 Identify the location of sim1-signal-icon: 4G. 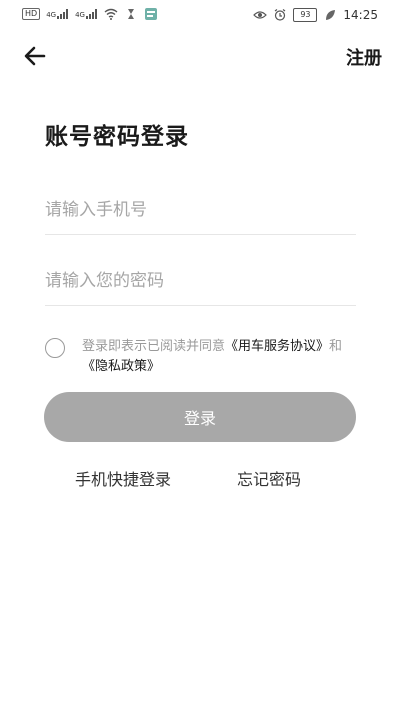
(57, 14).